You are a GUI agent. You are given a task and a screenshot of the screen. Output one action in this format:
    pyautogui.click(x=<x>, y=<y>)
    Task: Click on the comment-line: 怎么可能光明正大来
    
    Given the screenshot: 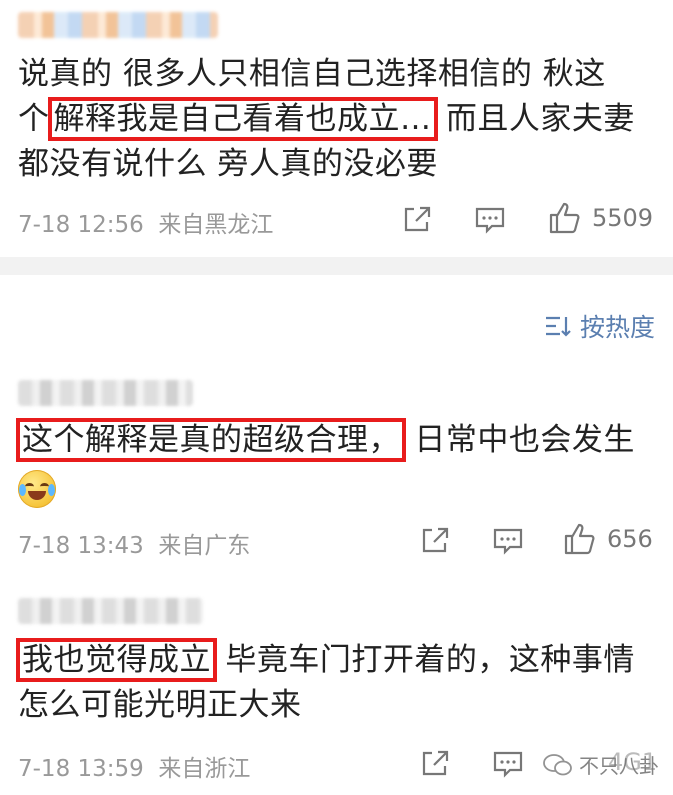 What is the action you would take?
    pyautogui.click(x=326, y=705)
    